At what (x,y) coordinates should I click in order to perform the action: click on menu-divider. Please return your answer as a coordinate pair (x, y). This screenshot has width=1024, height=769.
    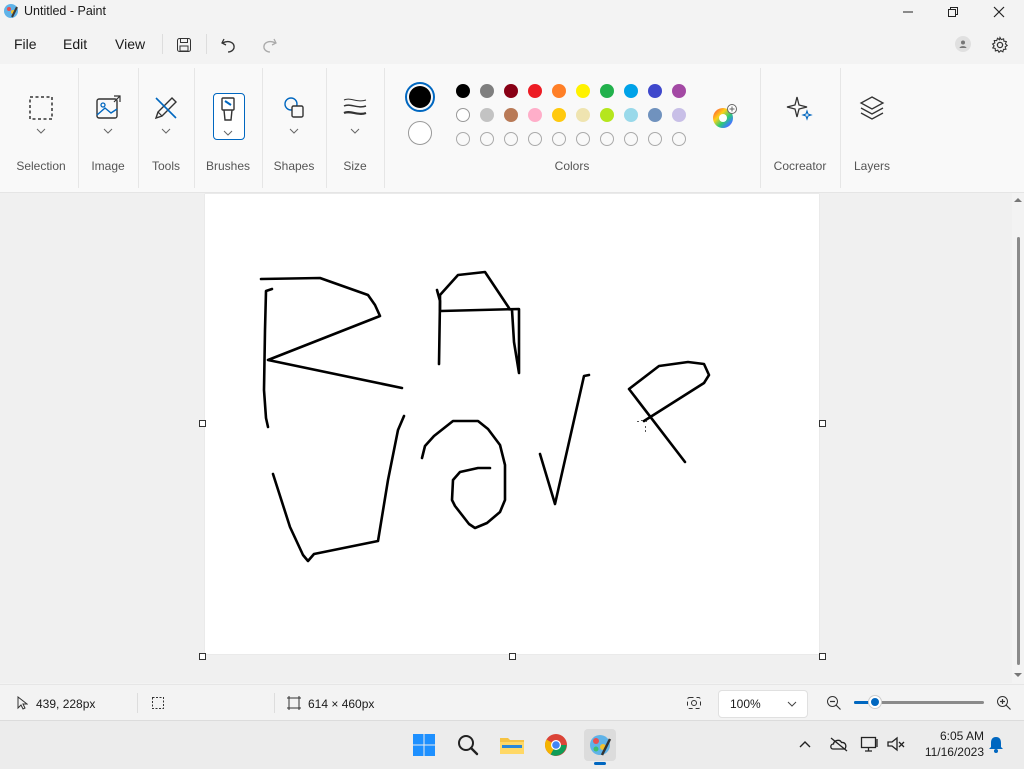
    Looking at the image, I should click on (206, 44).